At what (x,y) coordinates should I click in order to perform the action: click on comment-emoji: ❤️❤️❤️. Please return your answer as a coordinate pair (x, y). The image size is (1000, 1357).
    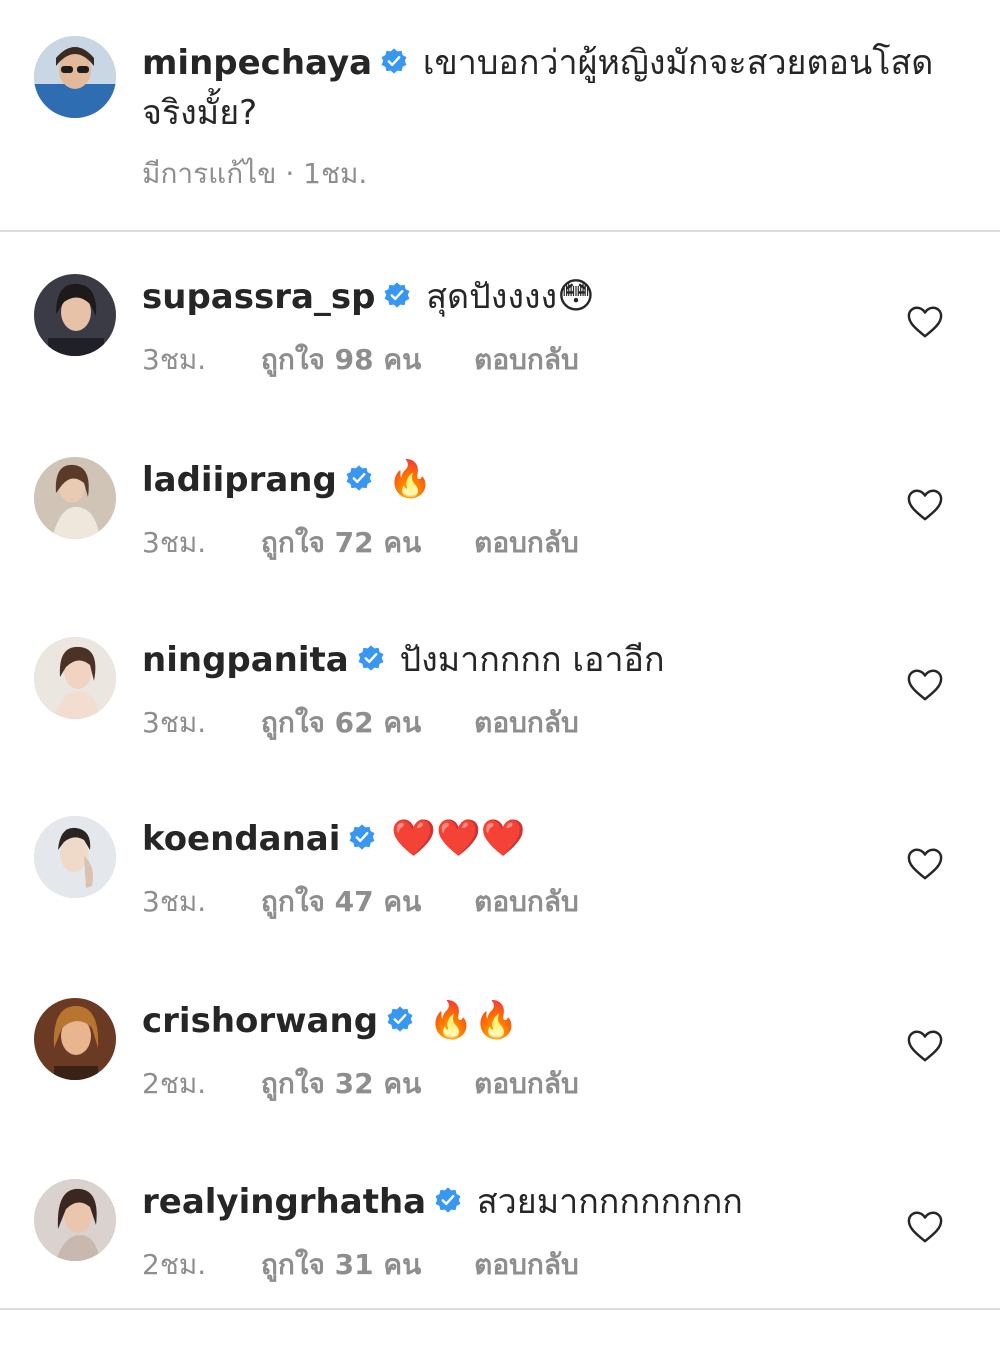
    Looking at the image, I should click on (458, 838).